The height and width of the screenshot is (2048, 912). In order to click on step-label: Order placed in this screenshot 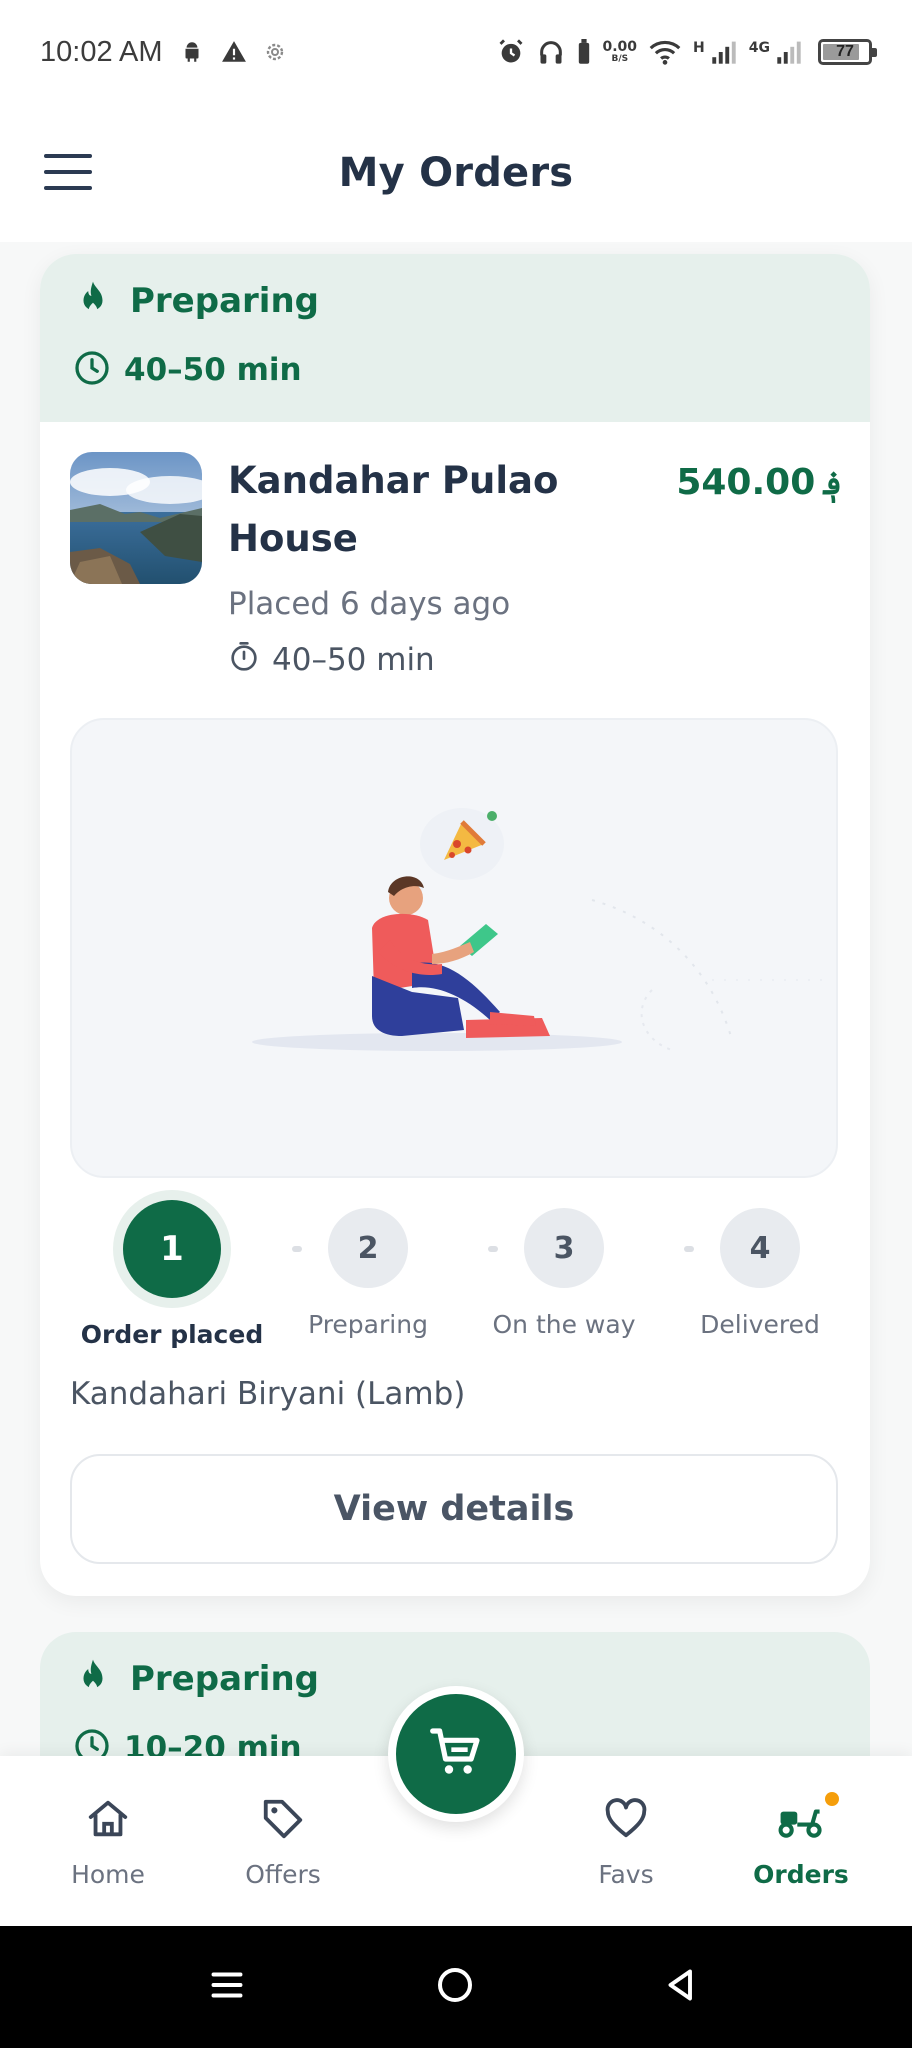, I will do `click(172, 1334)`.